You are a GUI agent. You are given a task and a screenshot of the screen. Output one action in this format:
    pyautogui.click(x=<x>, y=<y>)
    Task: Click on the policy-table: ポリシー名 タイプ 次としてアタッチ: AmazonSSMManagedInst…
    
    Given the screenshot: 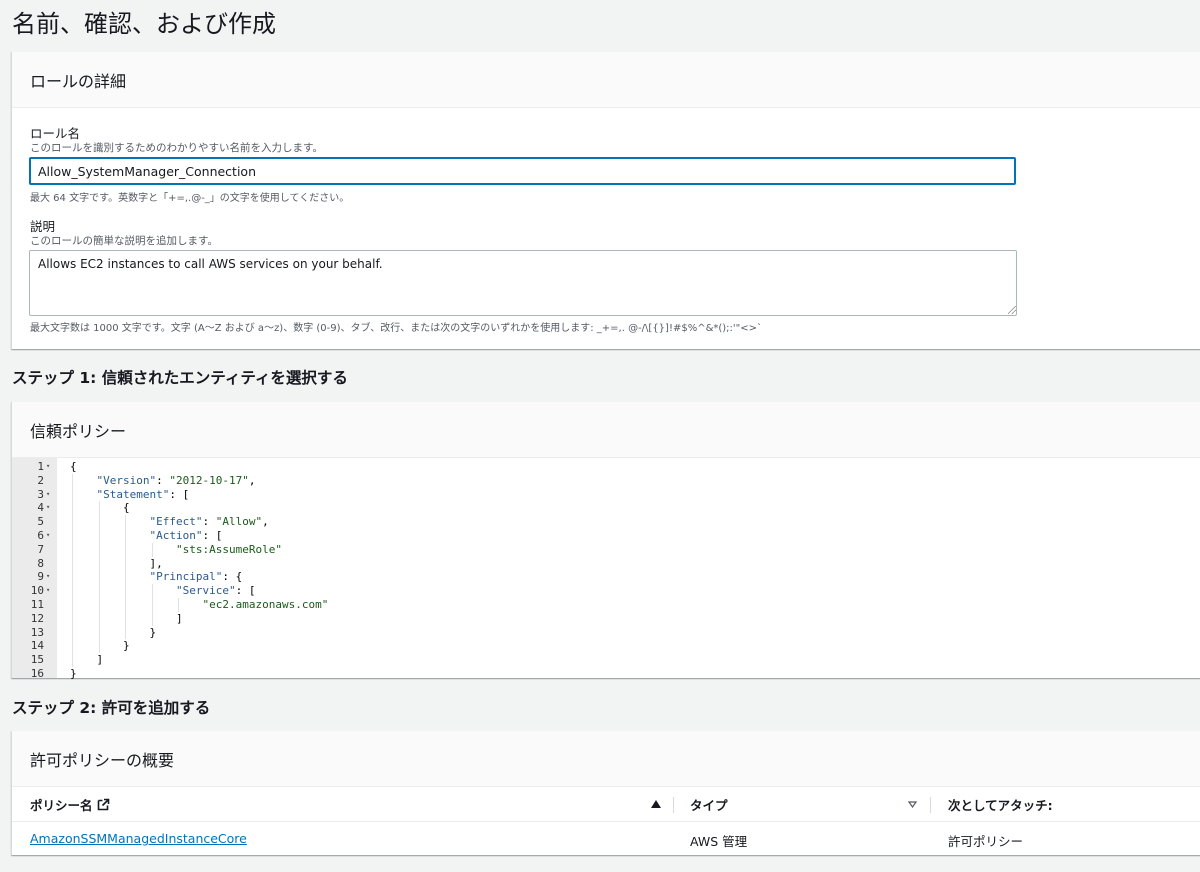 What is the action you would take?
    pyautogui.click(x=606, y=821)
    